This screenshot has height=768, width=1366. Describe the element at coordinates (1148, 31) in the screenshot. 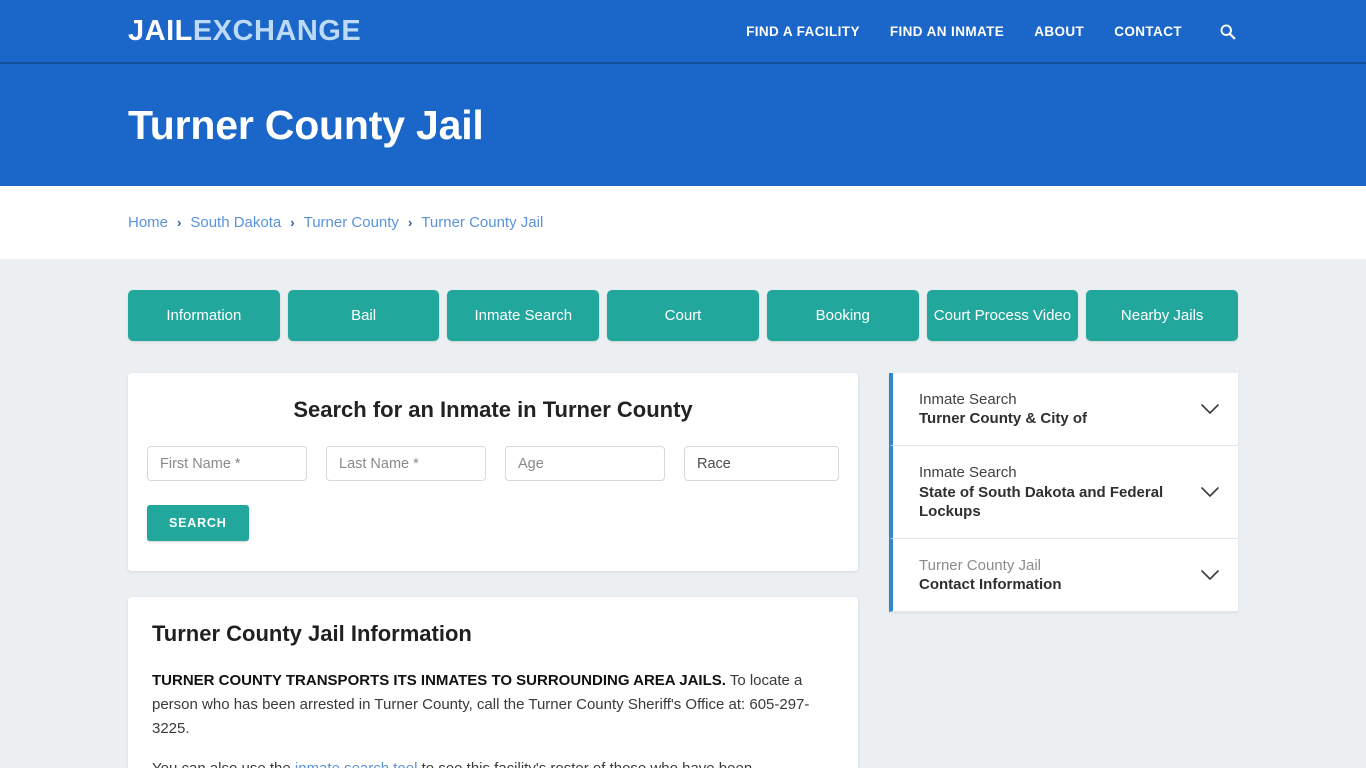

I see `nav-item-contact: CONTACT` at that location.